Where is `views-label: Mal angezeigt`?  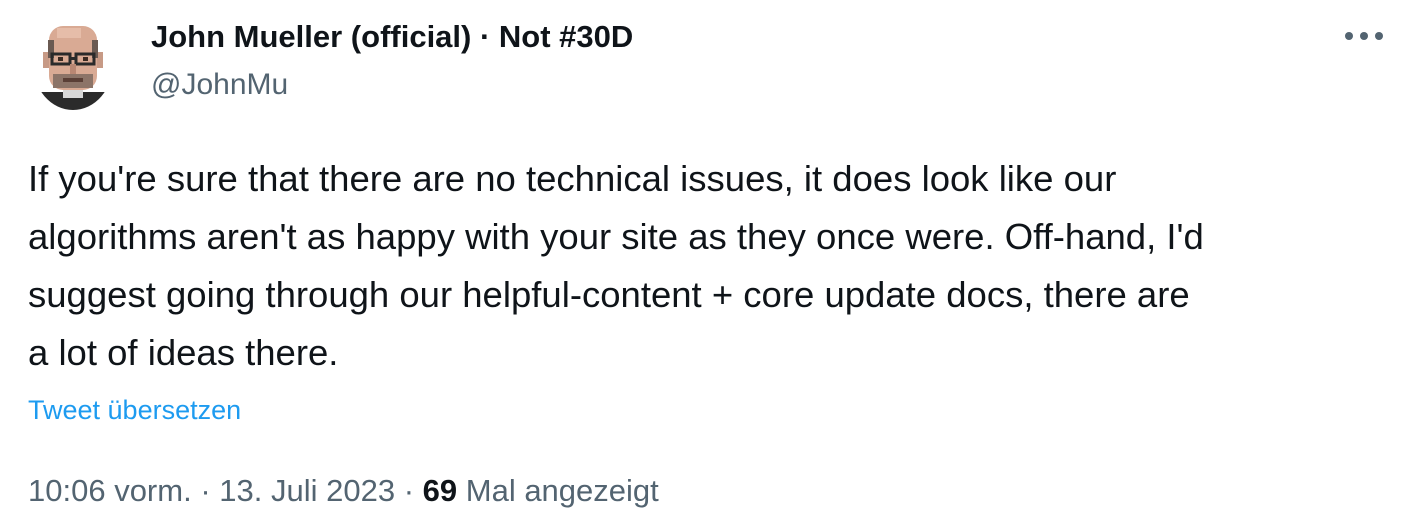 views-label: Mal angezeigt is located at coordinates (562, 490).